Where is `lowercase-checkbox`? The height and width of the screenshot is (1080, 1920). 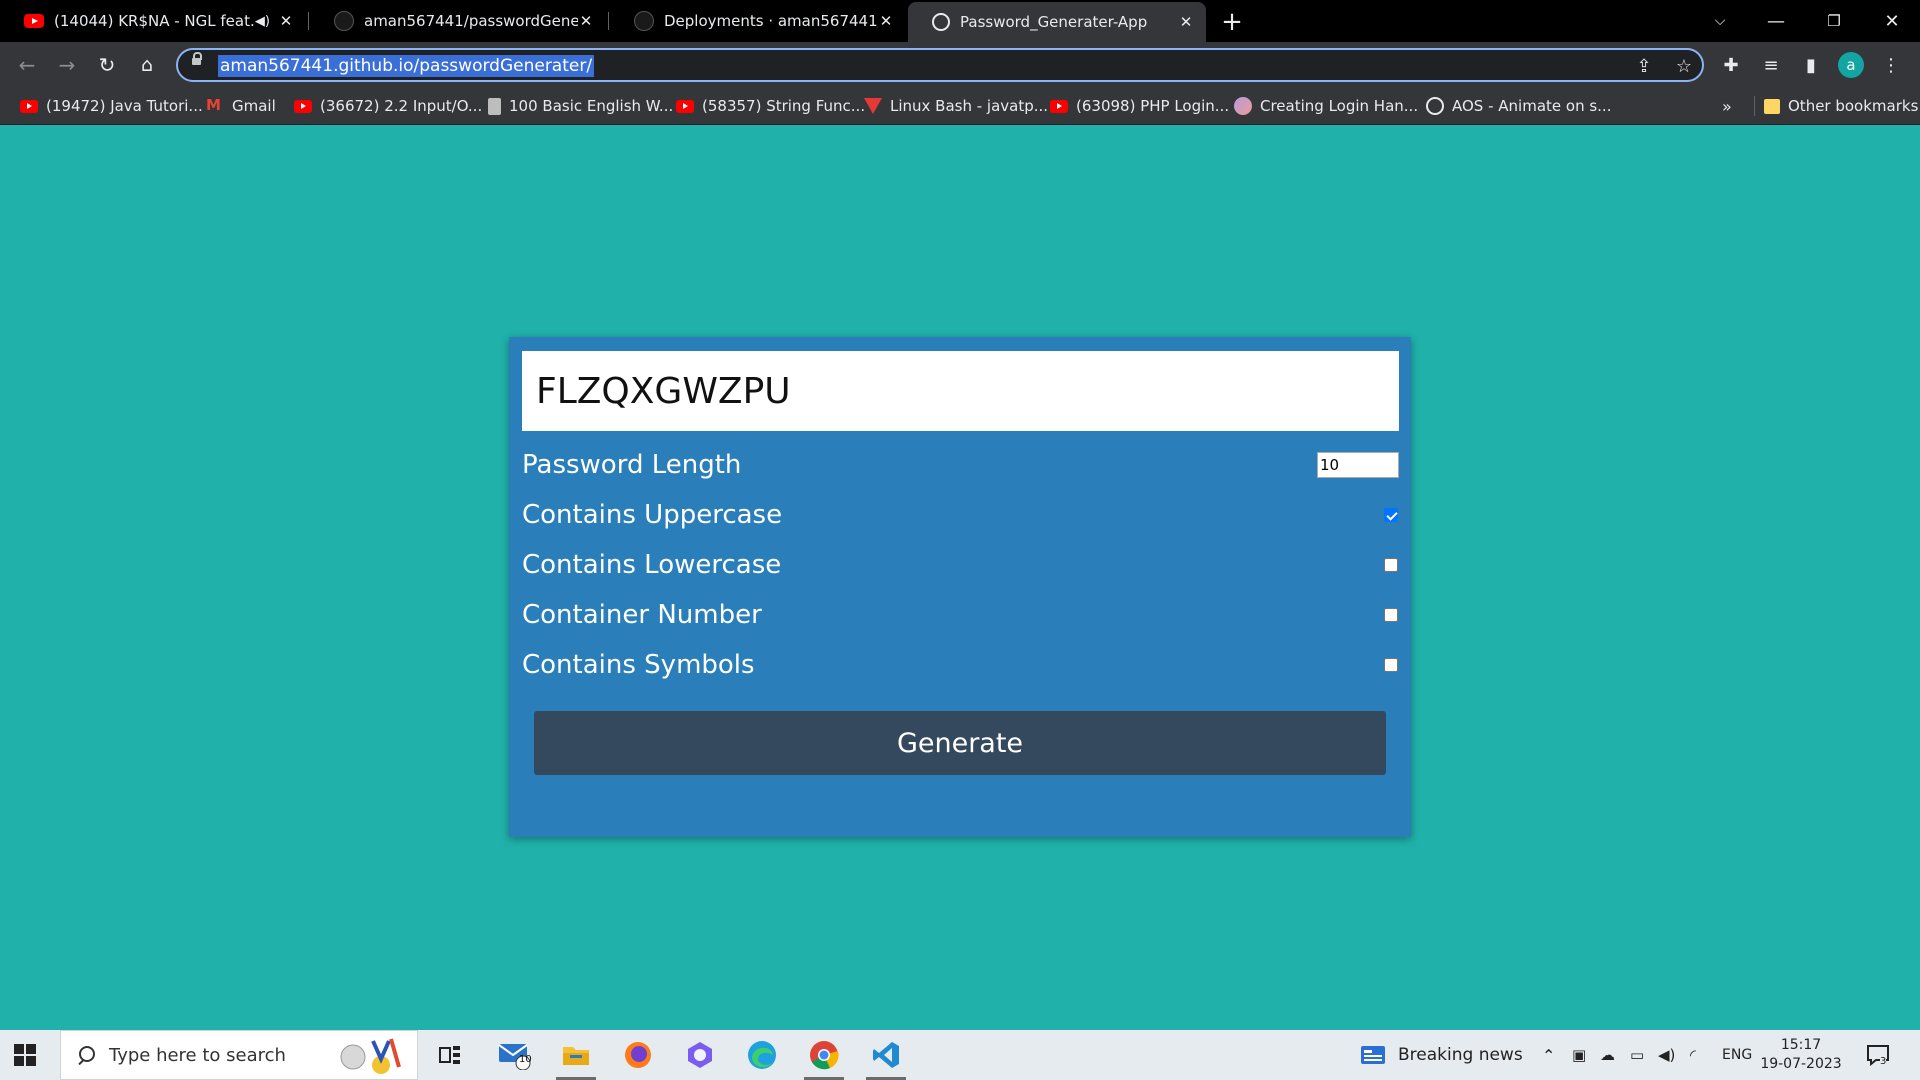 lowercase-checkbox is located at coordinates (1391, 565).